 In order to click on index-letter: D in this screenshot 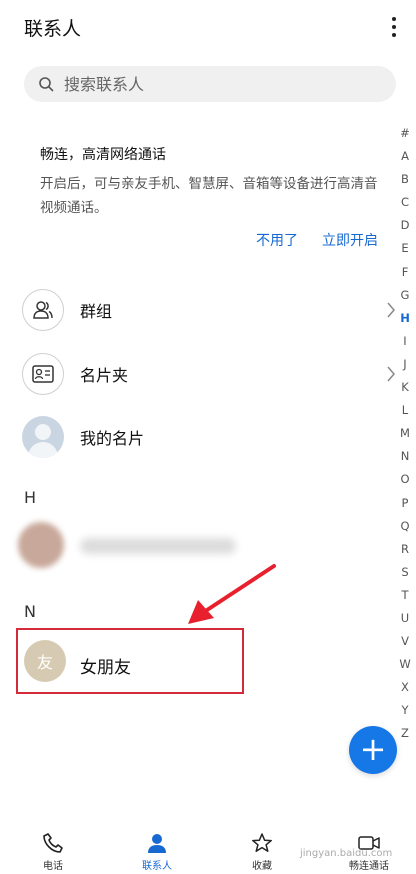, I will do `click(405, 225)`.